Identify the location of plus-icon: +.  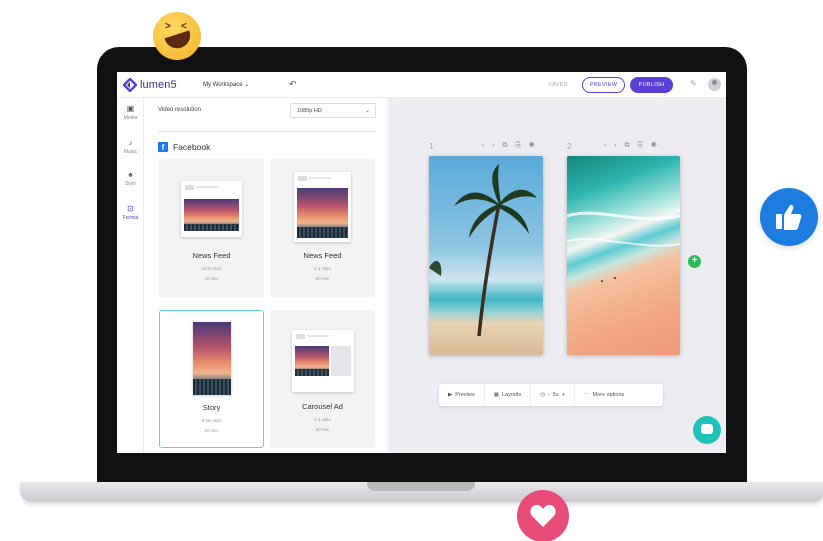
(563, 395).